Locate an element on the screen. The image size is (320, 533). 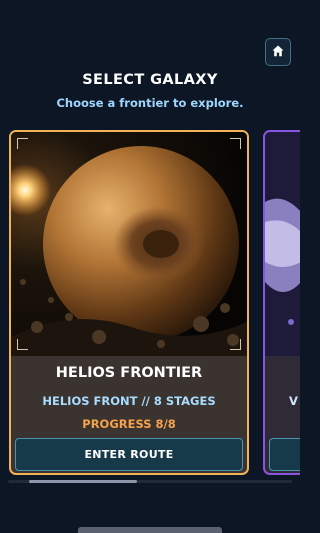
galaxy-name: HELIOS FRONTIER is located at coordinates (129, 373).